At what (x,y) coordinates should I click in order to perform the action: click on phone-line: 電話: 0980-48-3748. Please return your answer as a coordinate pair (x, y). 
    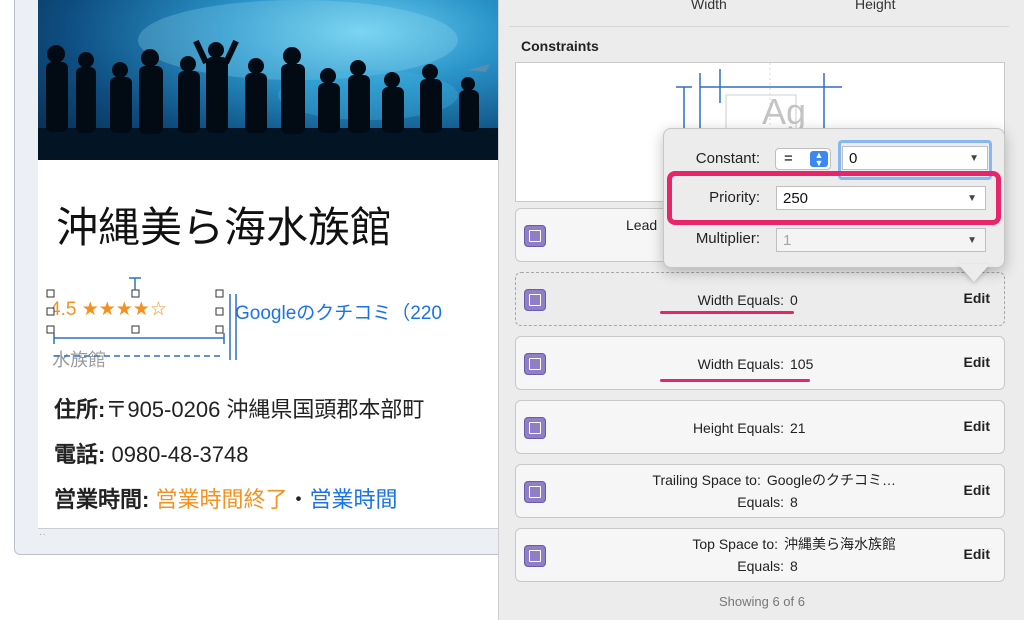
    Looking at the image, I should click on (151, 453).